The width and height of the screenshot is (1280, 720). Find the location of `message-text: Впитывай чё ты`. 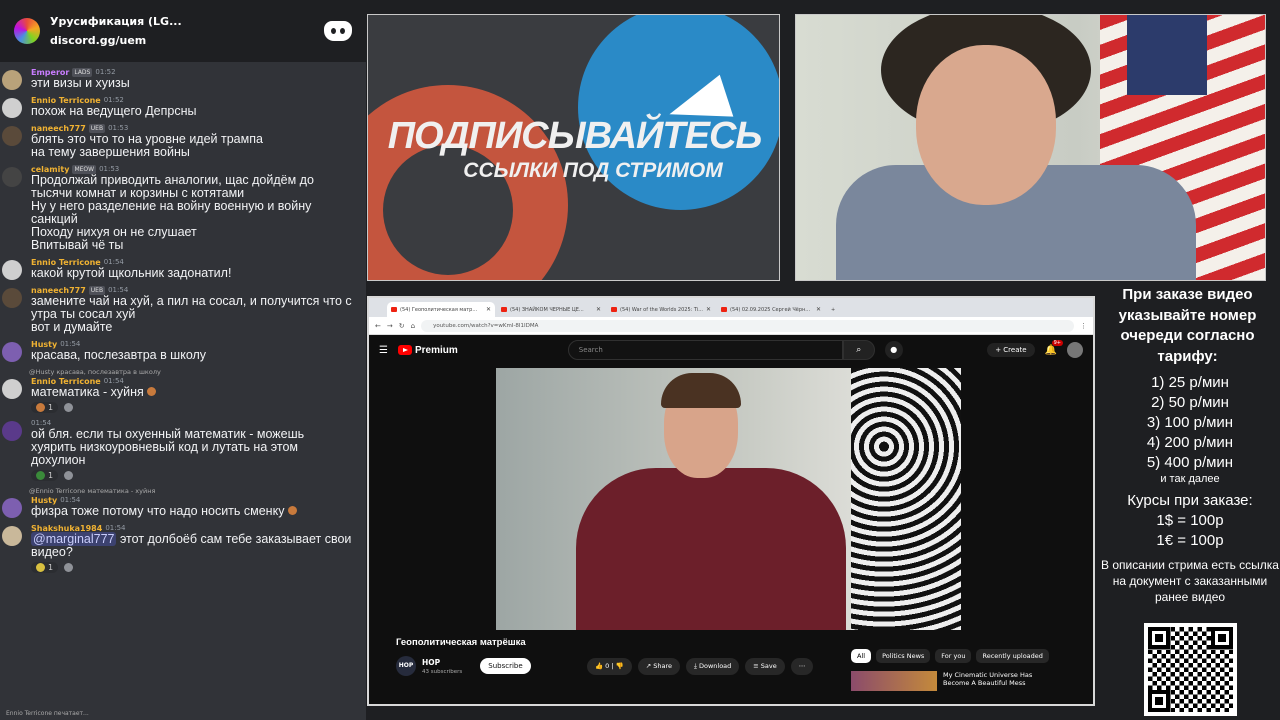

message-text: Впитывай чё ты is located at coordinates (77, 245).